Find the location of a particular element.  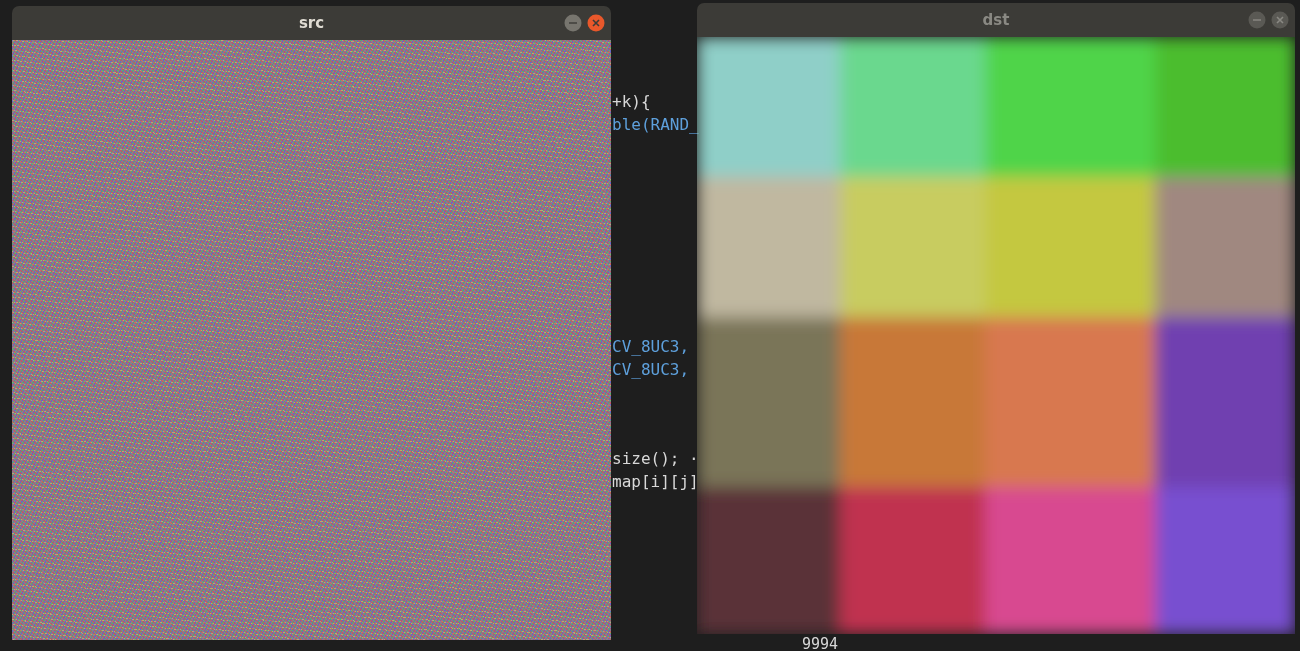

console-output: 9994 is located at coordinates (820, 643).